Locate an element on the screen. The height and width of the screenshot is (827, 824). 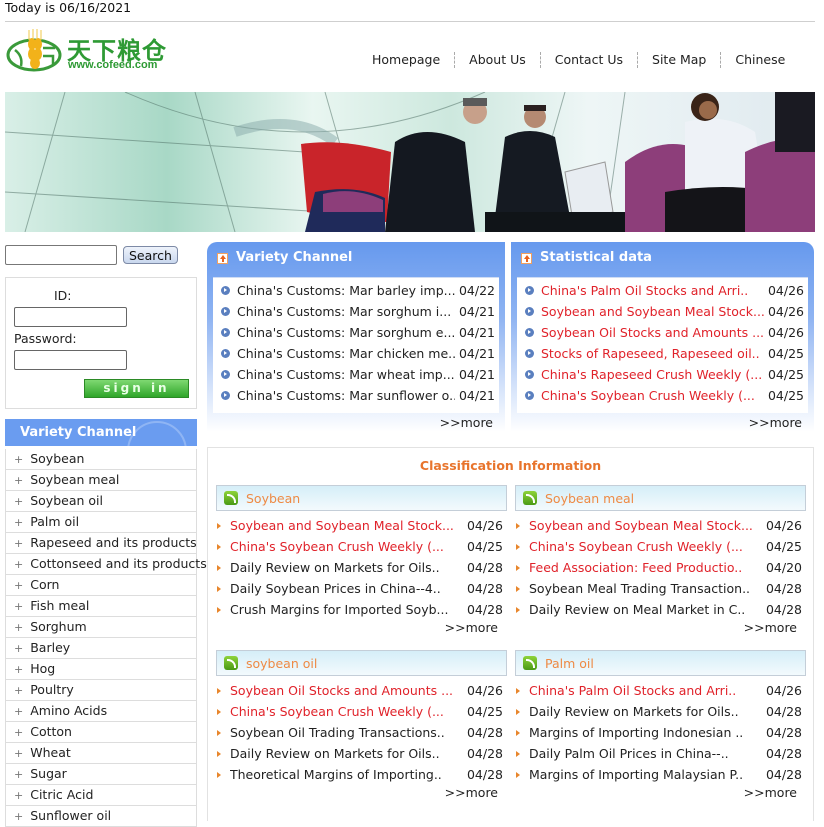
sidebar-item: + Fish meal is located at coordinates (101, 606).